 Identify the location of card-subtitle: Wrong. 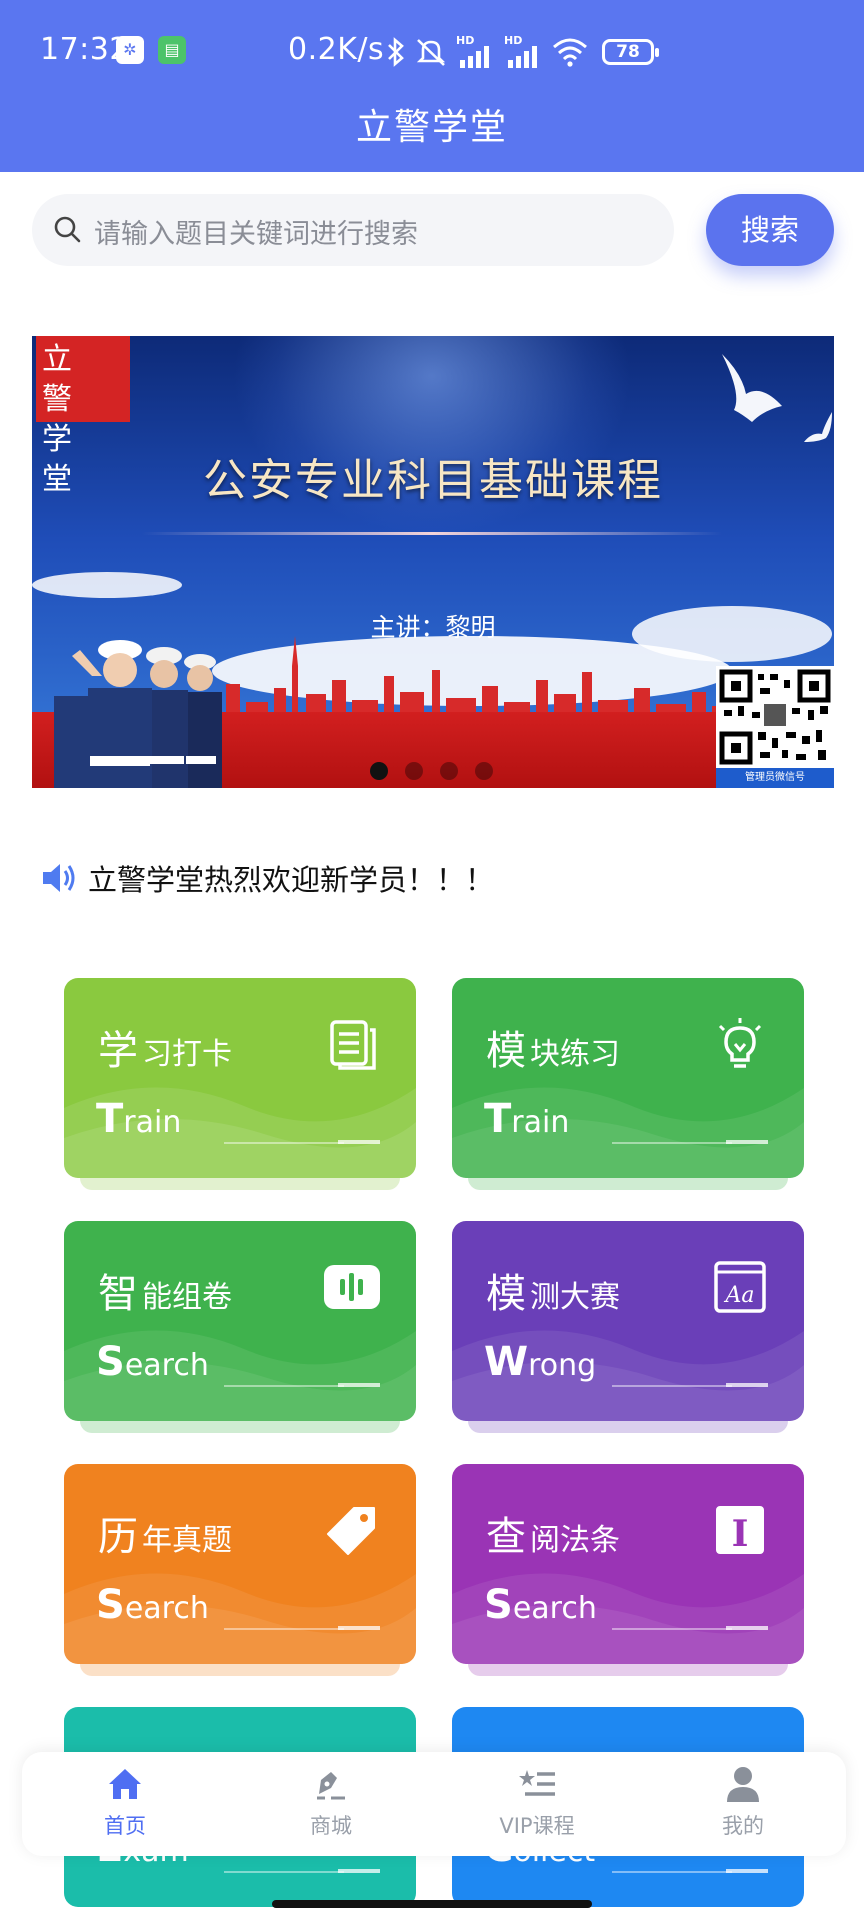
(540, 1362).